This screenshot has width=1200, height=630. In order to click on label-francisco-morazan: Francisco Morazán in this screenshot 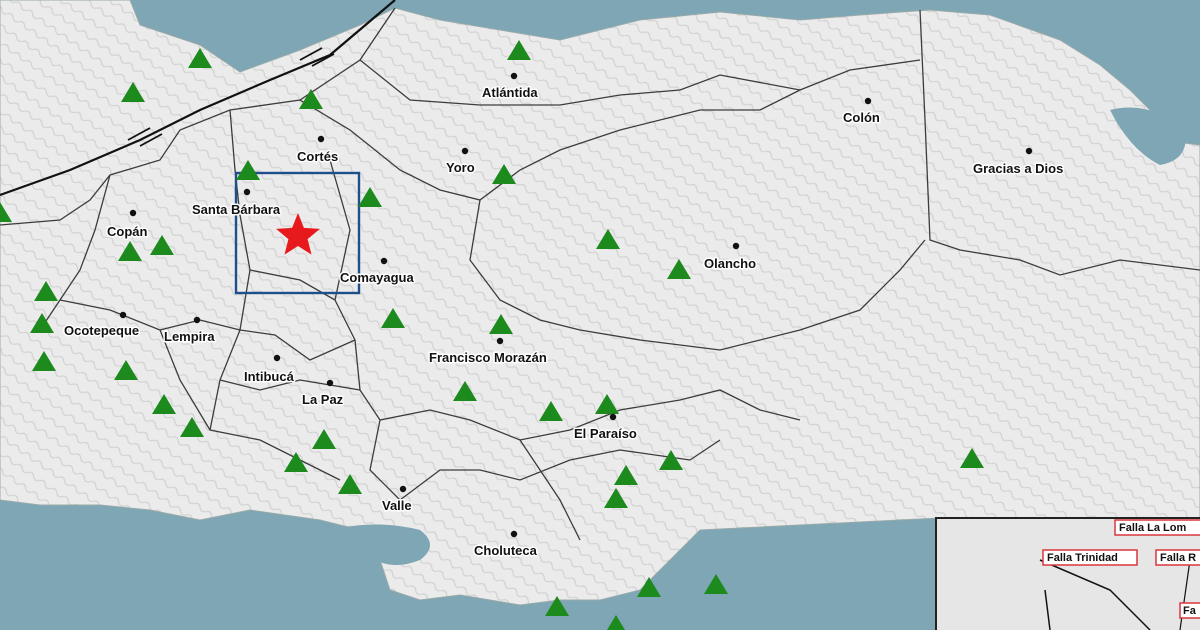, I will do `click(488, 357)`.